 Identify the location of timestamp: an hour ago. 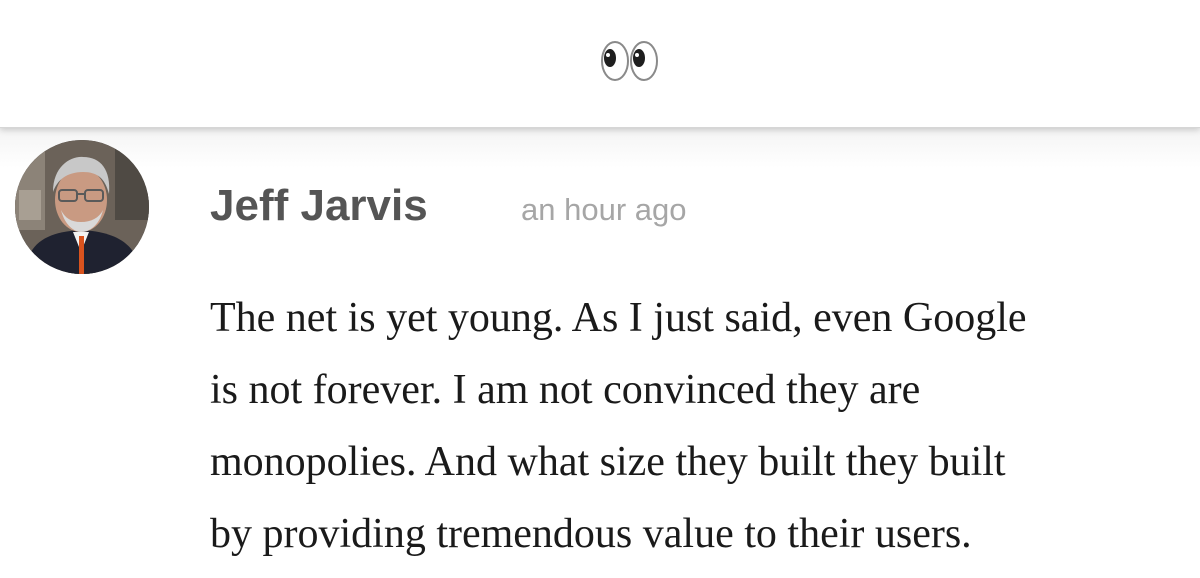
(603, 209).